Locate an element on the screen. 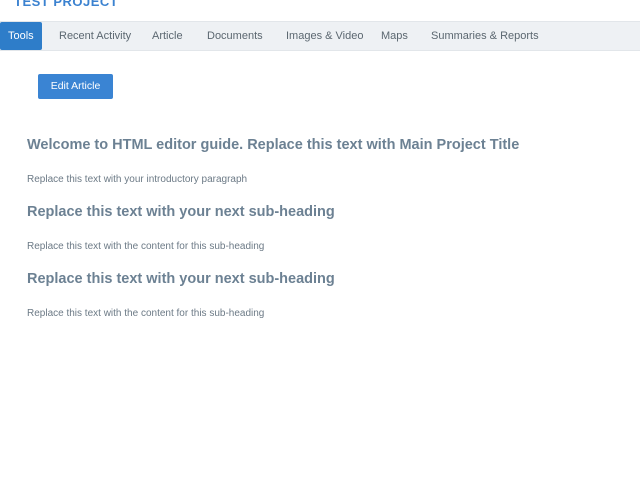  tab-images-video: Images & Video is located at coordinates (324, 36).